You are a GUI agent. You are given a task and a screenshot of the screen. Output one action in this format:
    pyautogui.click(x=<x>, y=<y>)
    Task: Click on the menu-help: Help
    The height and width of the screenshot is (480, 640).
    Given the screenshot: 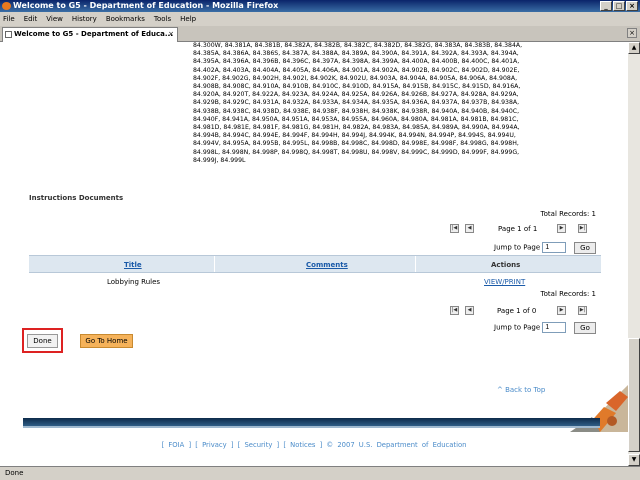 What is the action you would take?
    pyautogui.click(x=188, y=19)
    